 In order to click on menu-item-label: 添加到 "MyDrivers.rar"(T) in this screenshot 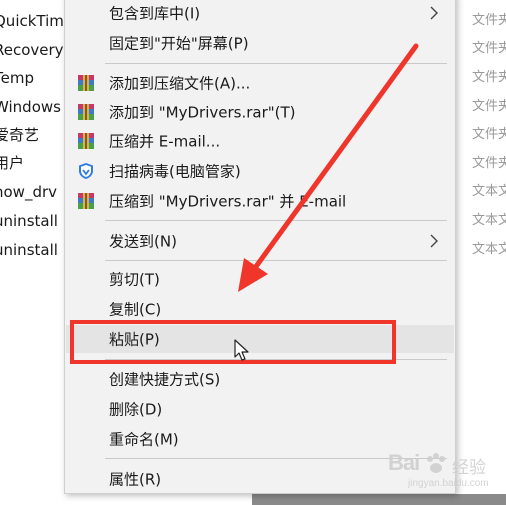, I will do `click(202, 112)`.